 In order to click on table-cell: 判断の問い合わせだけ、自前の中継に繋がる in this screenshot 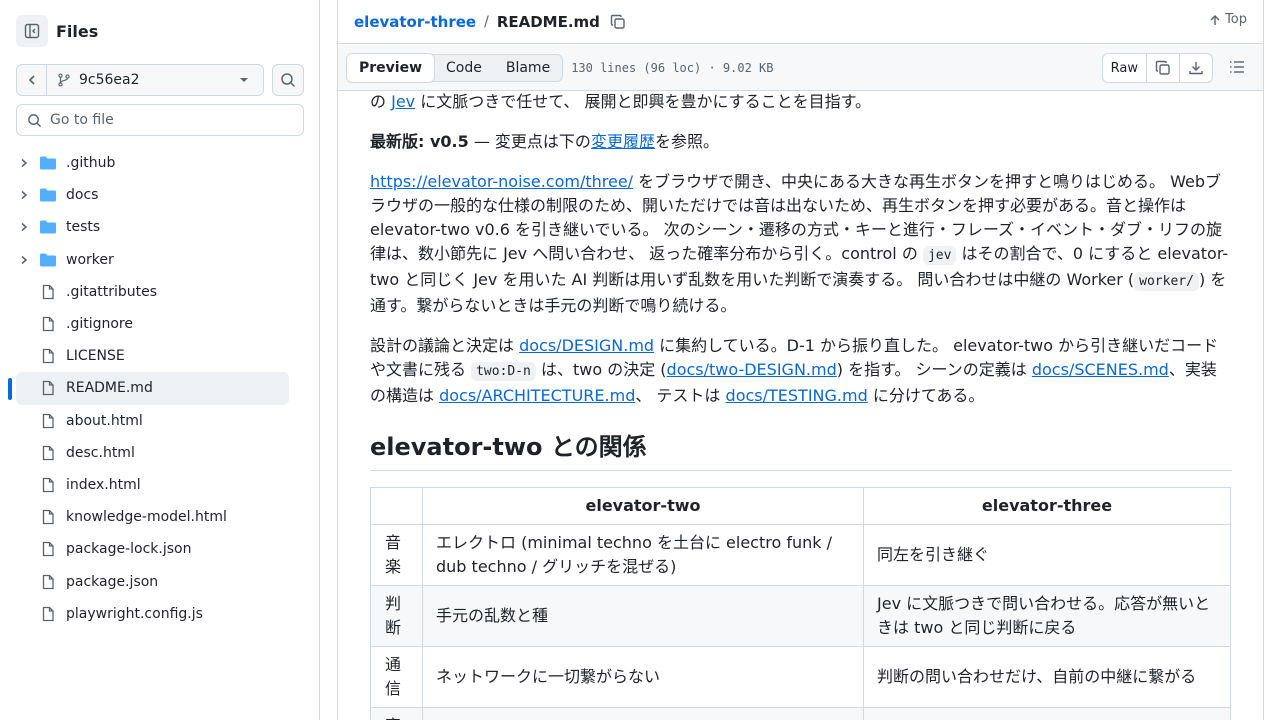, I will do `click(1047, 677)`.